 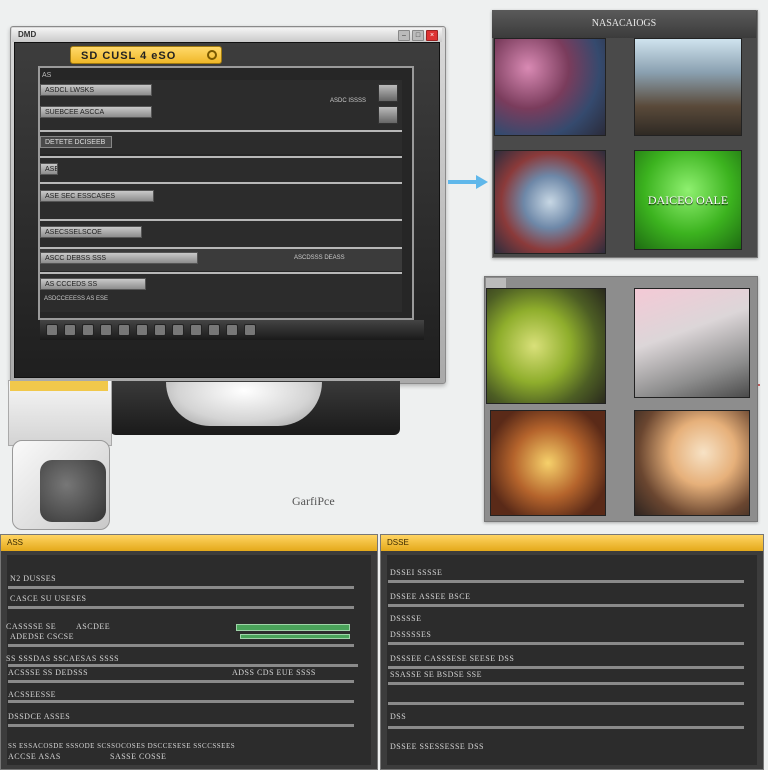 I want to click on row-text: ASCDSSS DEASS, so click(x=319, y=258).